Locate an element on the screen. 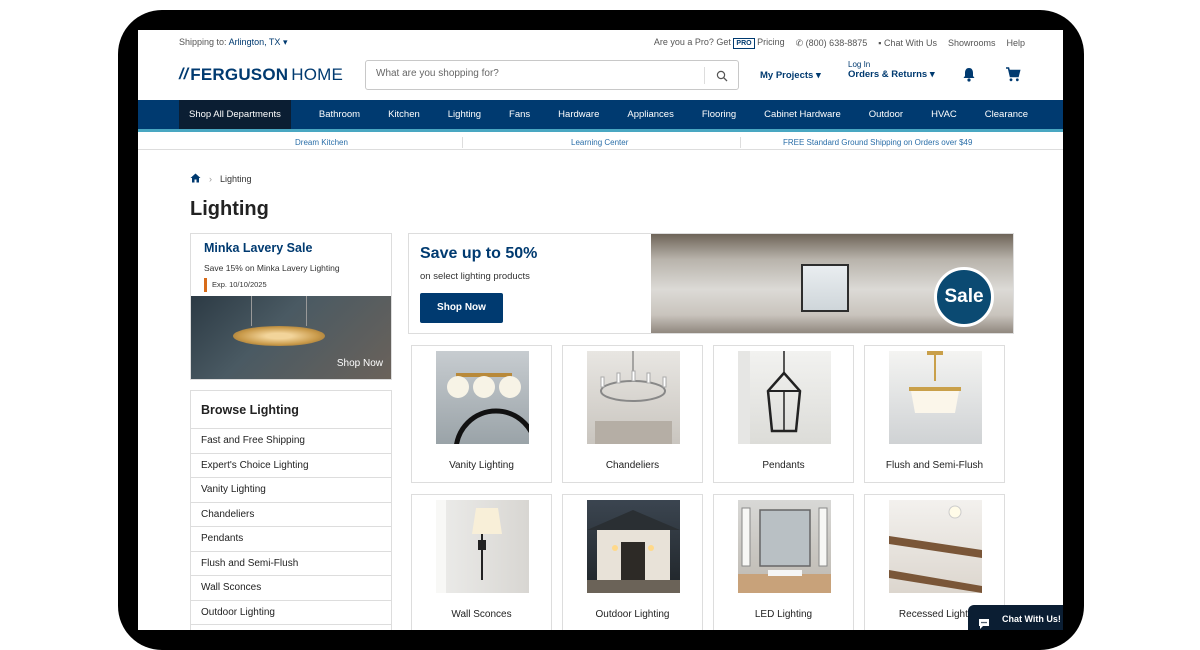  category-vanity-lighting: Vanity Lighting is located at coordinates (481, 419).